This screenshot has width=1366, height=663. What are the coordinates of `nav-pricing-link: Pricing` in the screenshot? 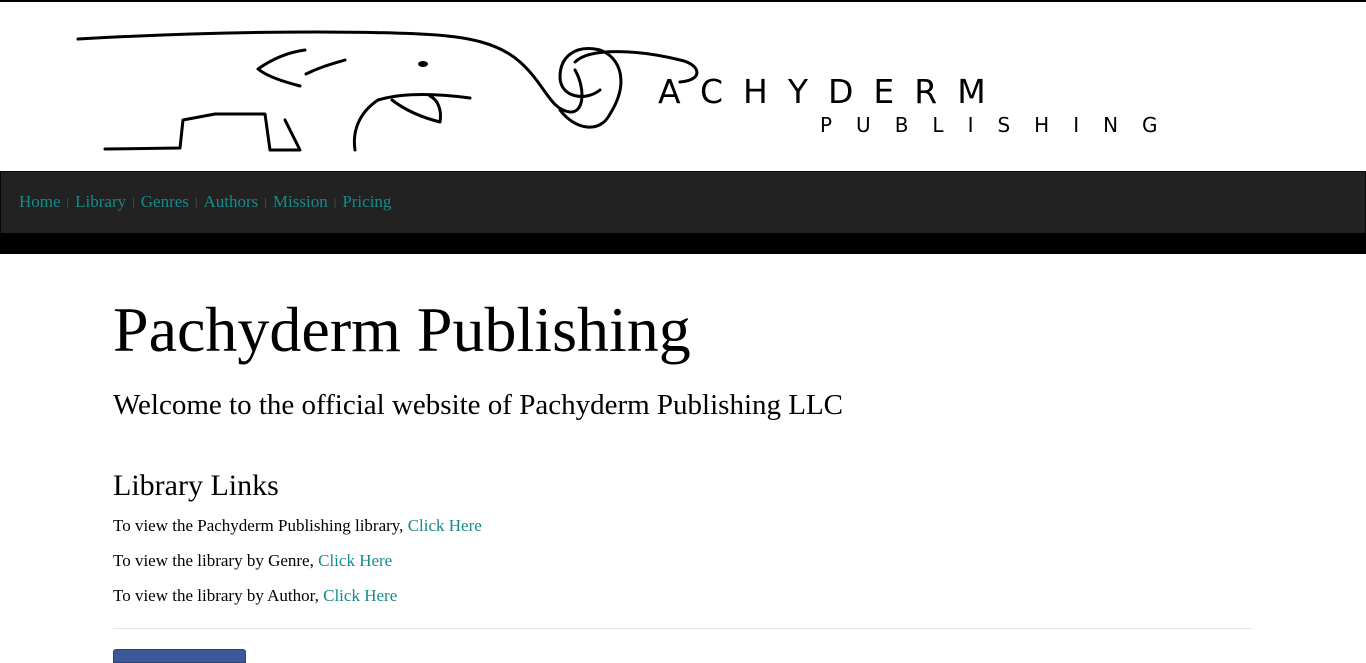 It's located at (366, 202).